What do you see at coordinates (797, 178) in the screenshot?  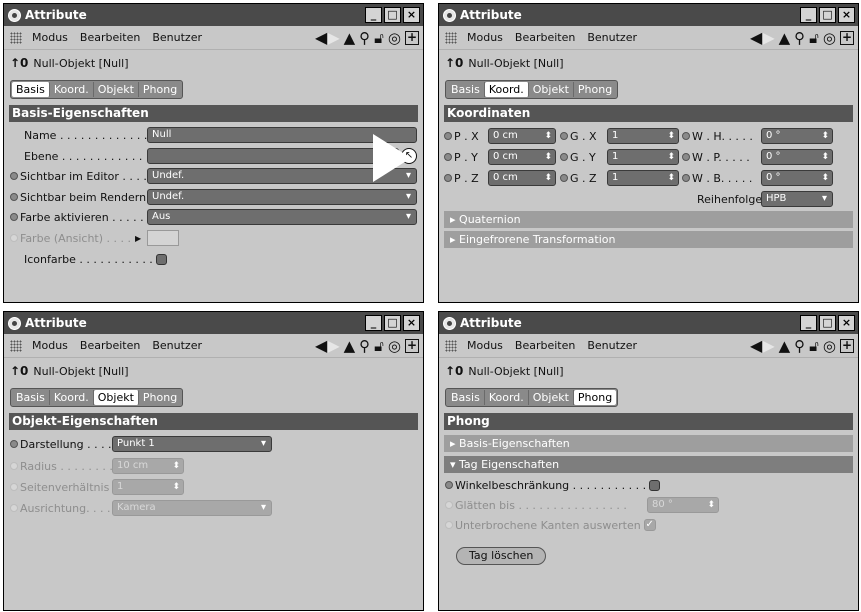 I see `rot-b-input: 0 °` at bounding box center [797, 178].